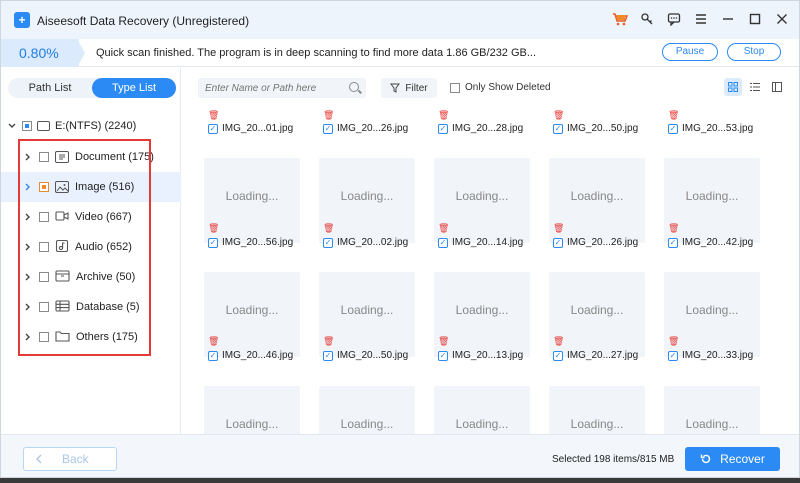 Image resolution: width=800 pixels, height=483 pixels. I want to click on search-input, so click(275, 88).